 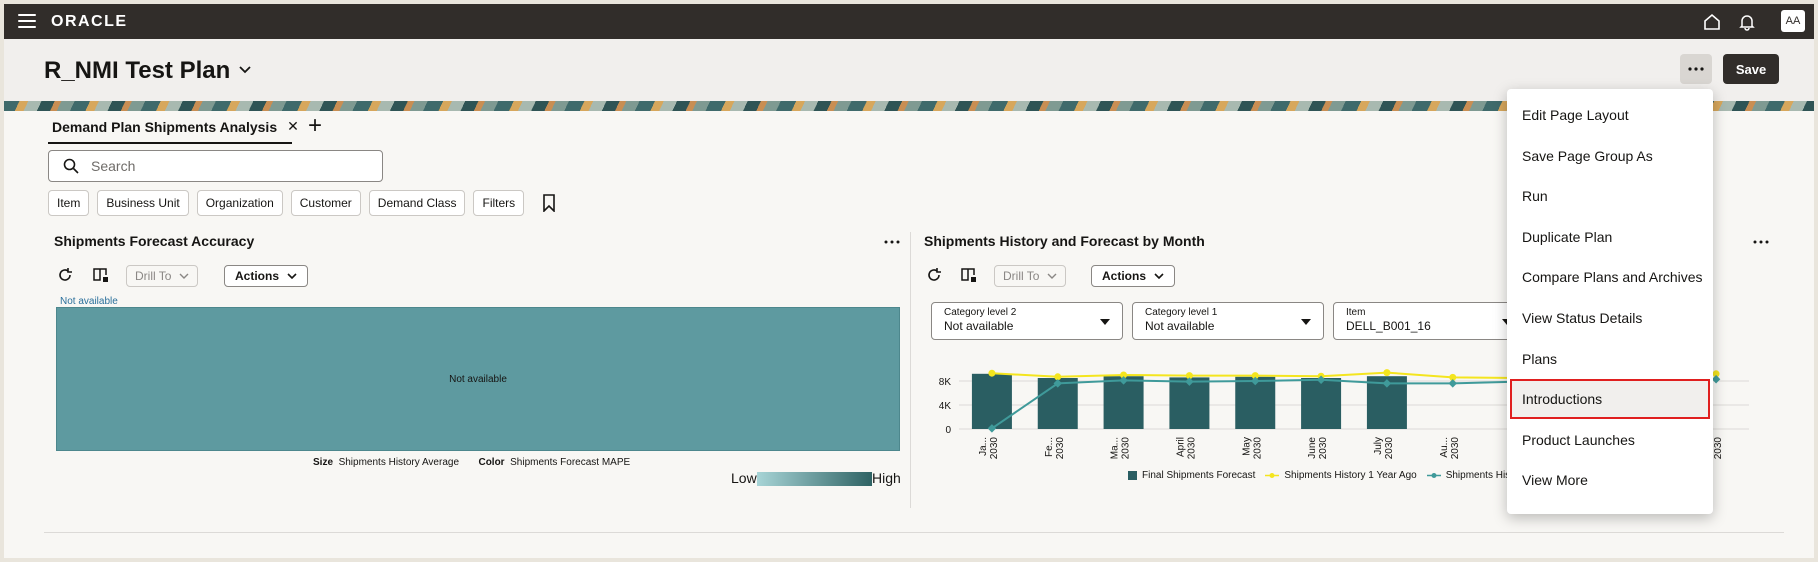 What do you see at coordinates (1610, 277) in the screenshot?
I see `menu-item-compare-plans-and-archives: Compare Plans and Archives` at bounding box center [1610, 277].